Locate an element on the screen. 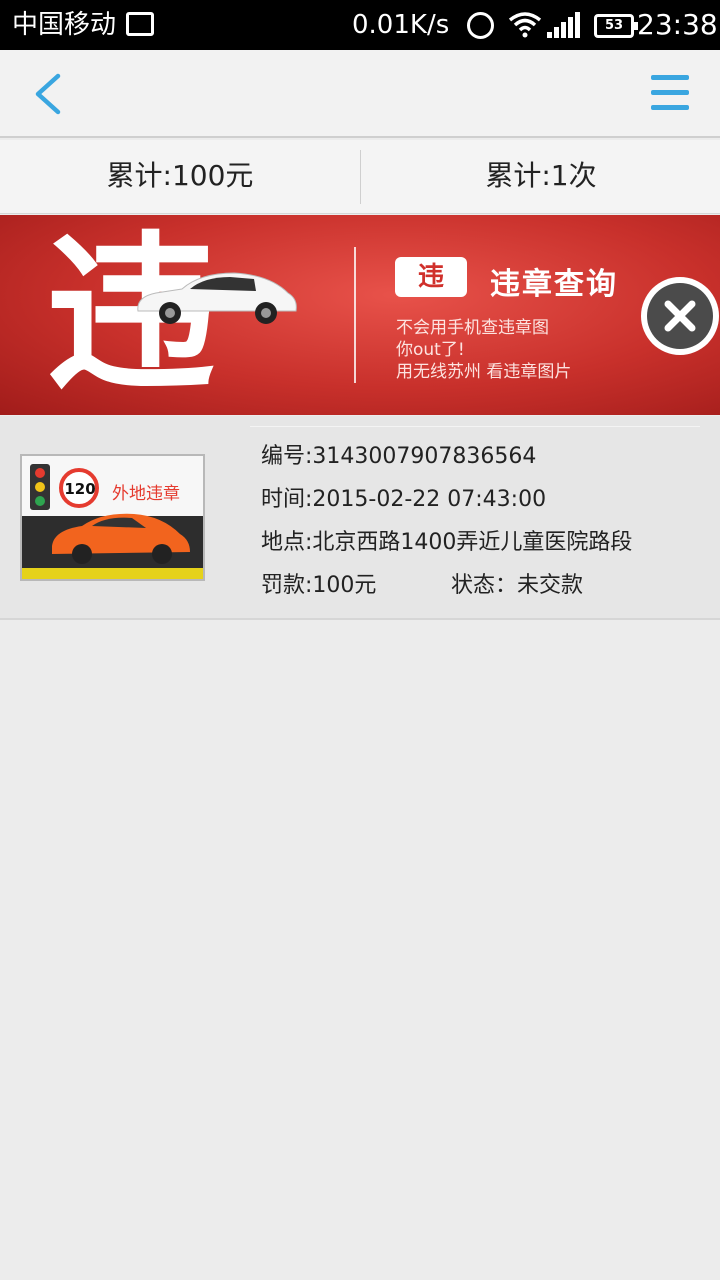 The width and height of the screenshot is (720, 1280). back-button is located at coordinates (50, 94).